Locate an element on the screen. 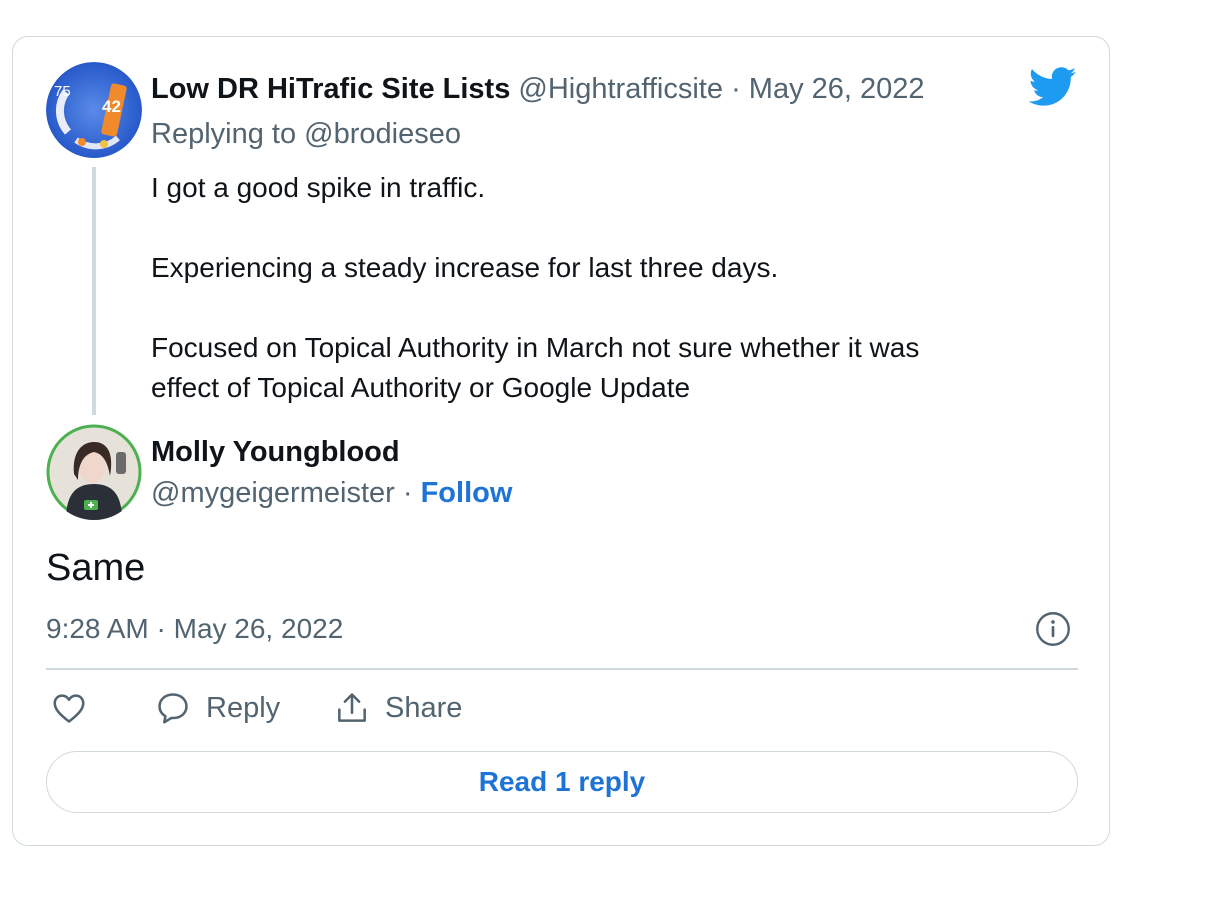 This screenshot has width=1230, height=900. like-button is located at coordinates (69, 708).